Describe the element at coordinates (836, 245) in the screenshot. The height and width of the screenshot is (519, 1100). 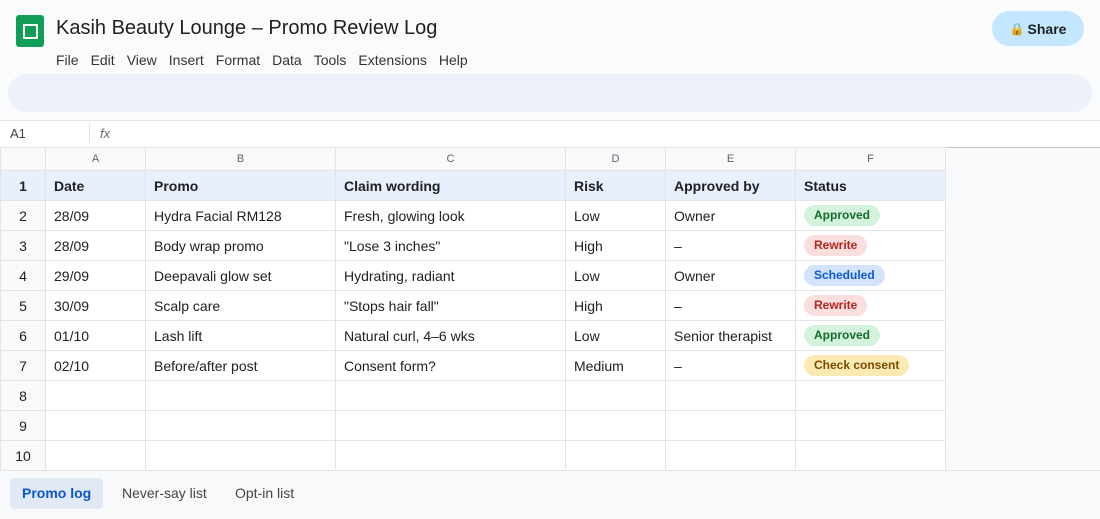
I see `status-badge: Rewrite` at that location.